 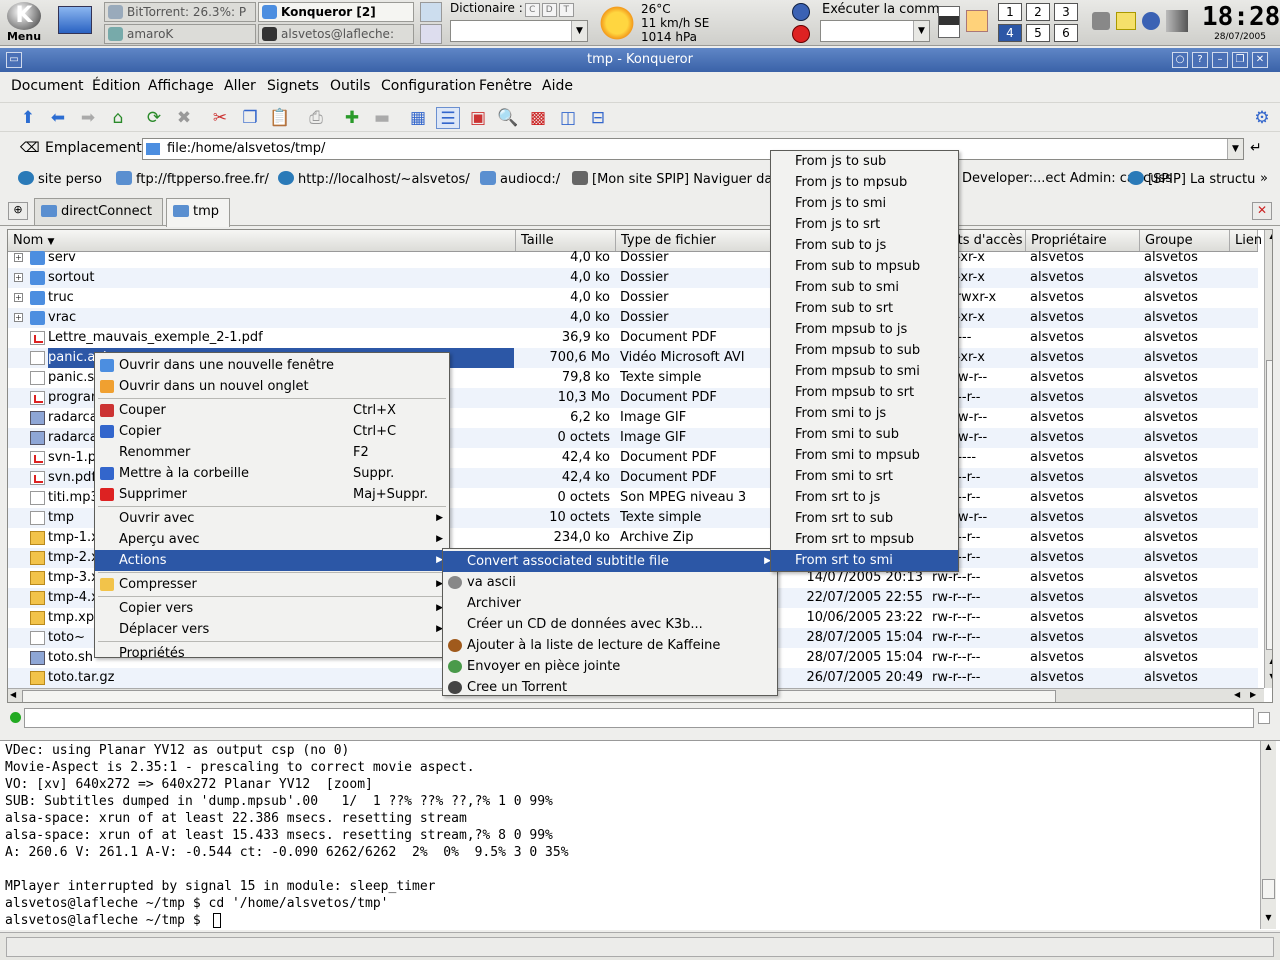 What do you see at coordinates (1268, 917) in the screenshot?
I see `scroll-down-icon: ▼` at bounding box center [1268, 917].